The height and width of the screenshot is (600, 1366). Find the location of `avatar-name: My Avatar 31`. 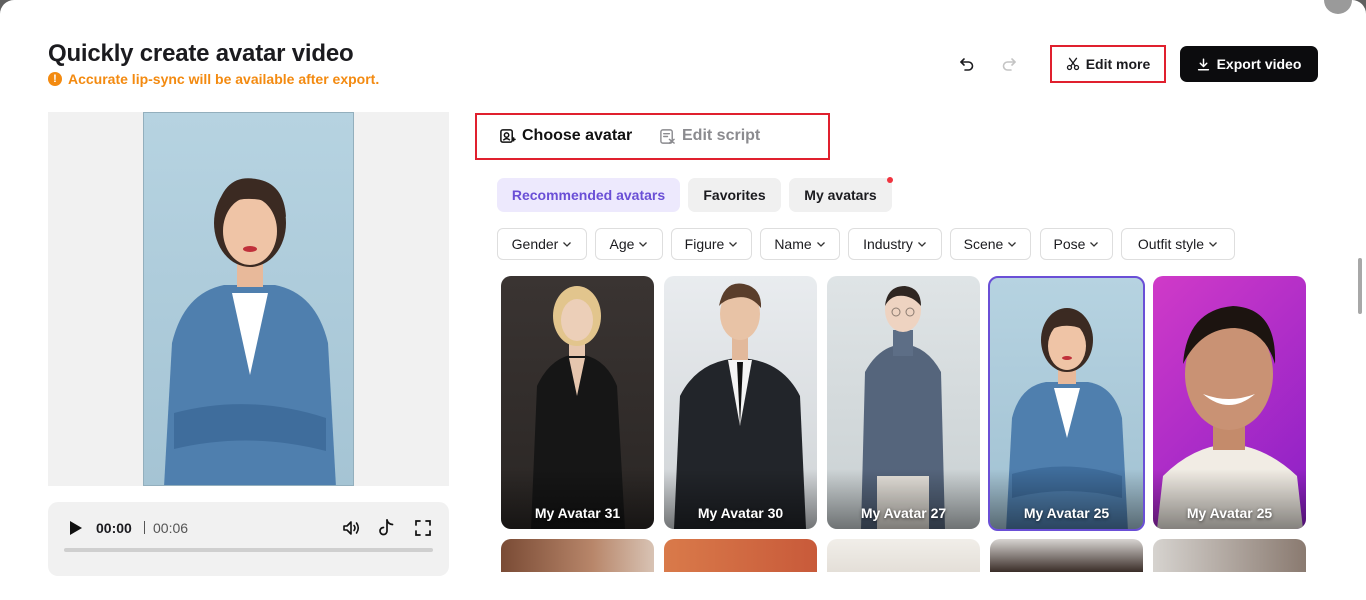

avatar-name: My Avatar 31 is located at coordinates (577, 513).